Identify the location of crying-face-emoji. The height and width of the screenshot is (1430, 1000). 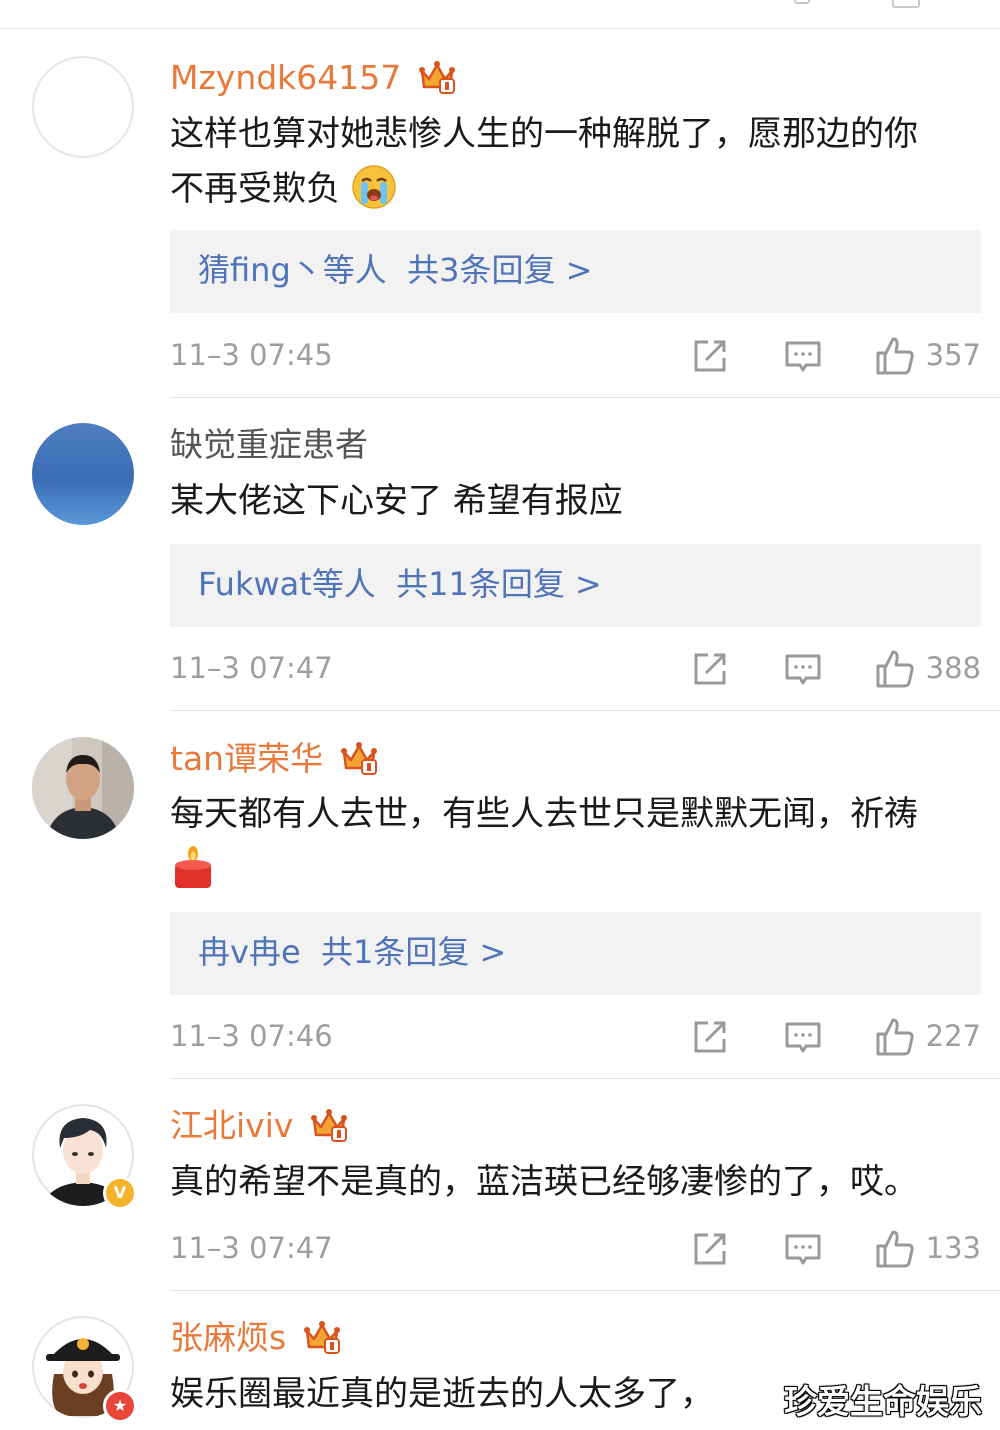
(374, 187).